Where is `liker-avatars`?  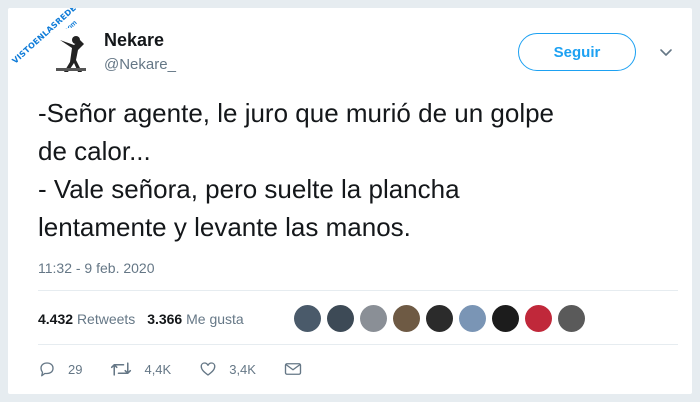
liker-avatars is located at coordinates (442, 319).